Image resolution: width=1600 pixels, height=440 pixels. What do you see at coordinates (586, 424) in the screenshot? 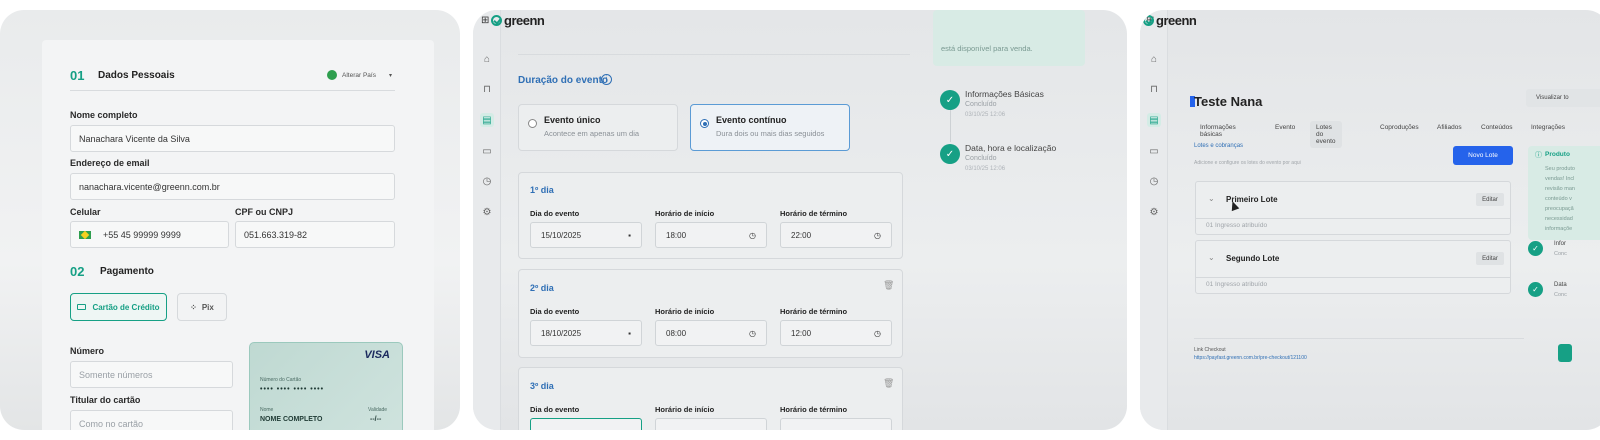
I see `date-input` at bounding box center [586, 424].